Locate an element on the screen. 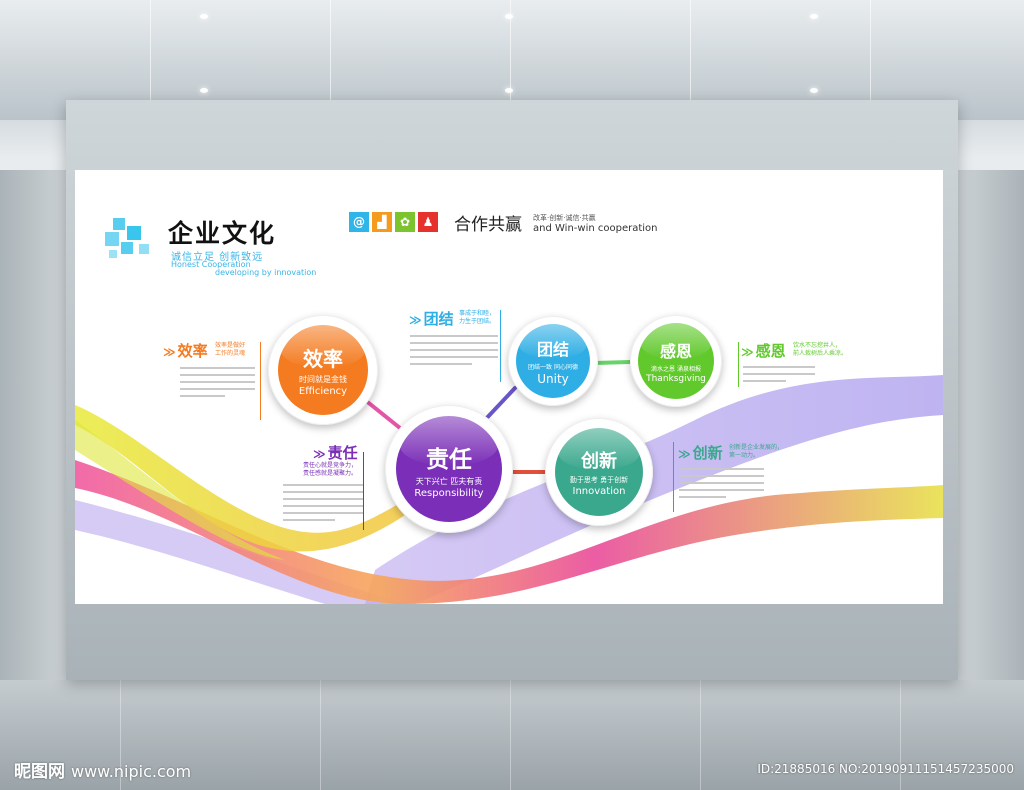  section-title: 创新 is located at coordinates (707, 453).